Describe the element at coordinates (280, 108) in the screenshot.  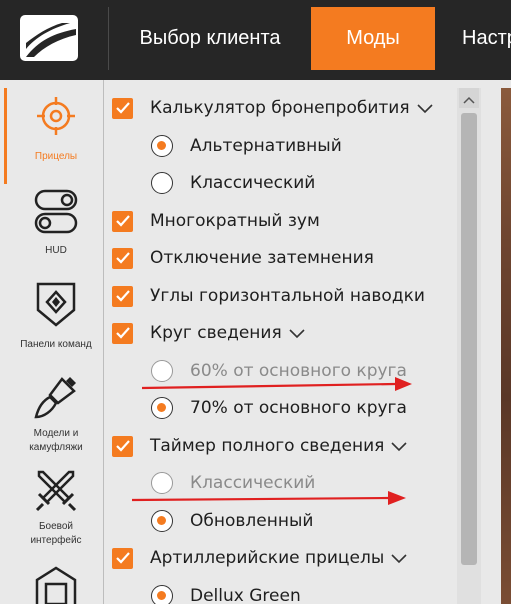
I see `option-label: Калькулятор бронепробития` at that location.